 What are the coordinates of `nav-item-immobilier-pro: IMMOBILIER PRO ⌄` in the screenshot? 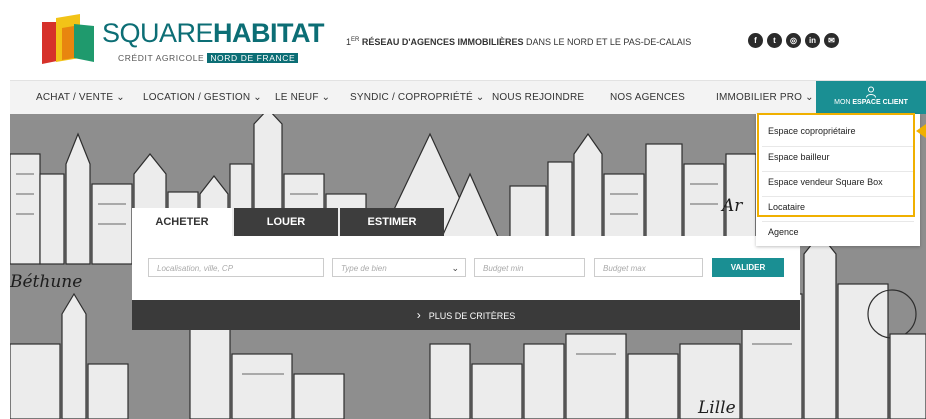 It's located at (765, 97).